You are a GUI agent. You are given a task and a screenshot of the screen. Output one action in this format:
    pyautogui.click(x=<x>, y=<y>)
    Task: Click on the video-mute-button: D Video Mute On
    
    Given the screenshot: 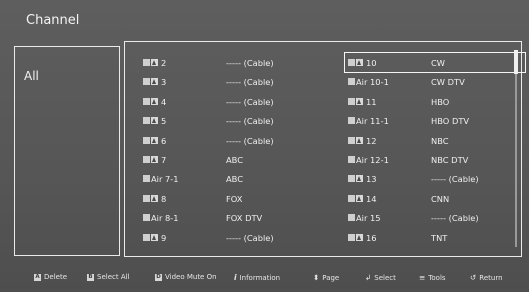 What is the action you would take?
    pyautogui.click(x=186, y=277)
    